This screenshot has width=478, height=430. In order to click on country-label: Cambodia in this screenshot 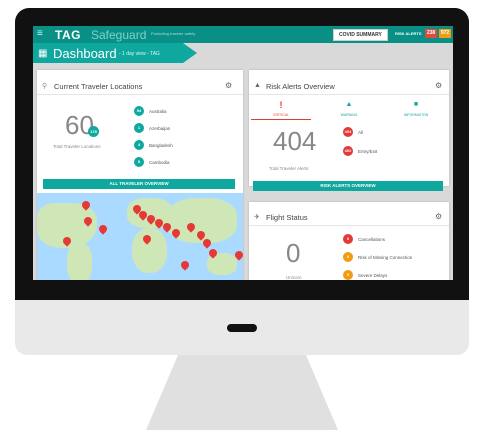, I will do `click(159, 162)`.